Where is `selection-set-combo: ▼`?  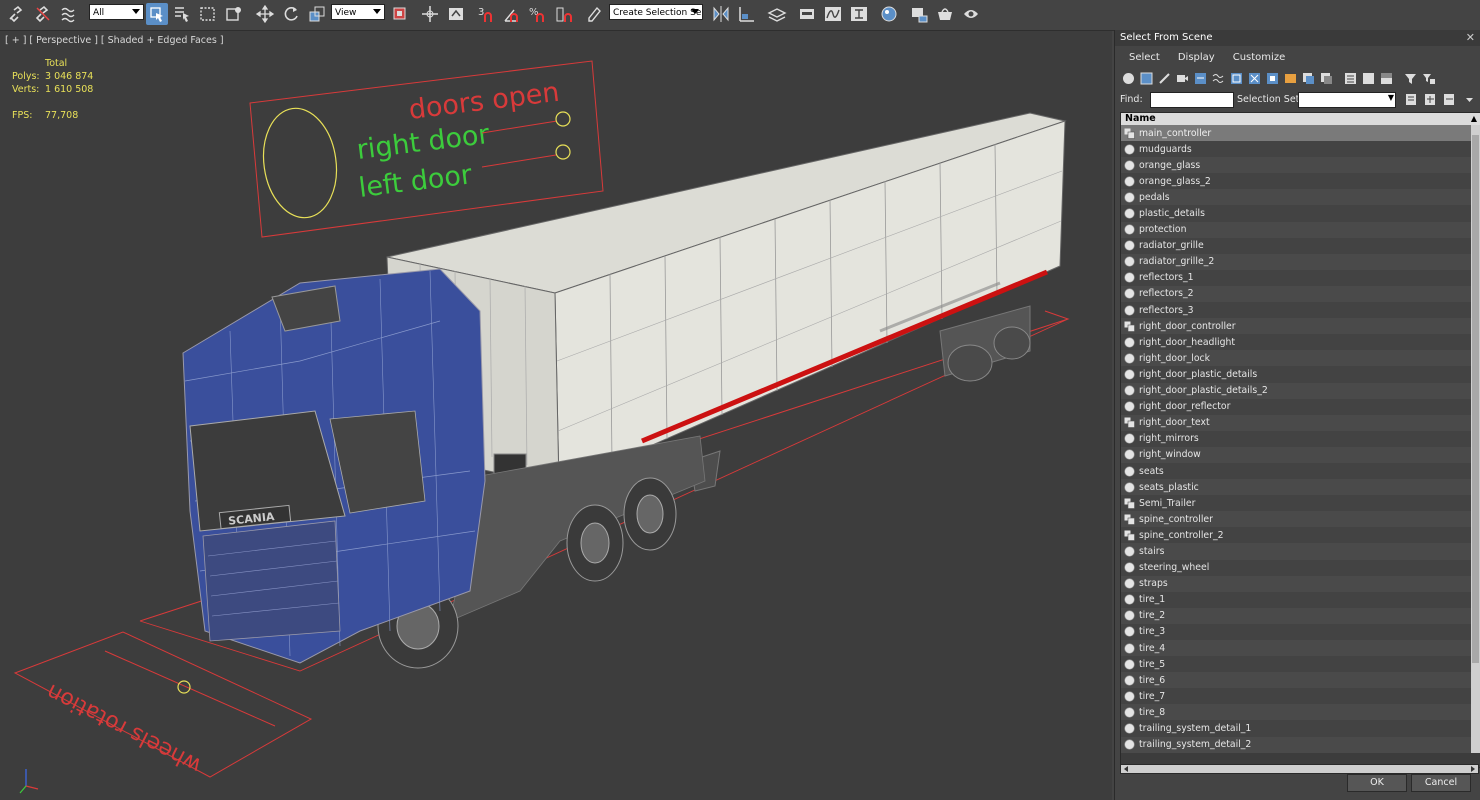
selection-set-combo: ▼ is located at coordinates (1347, 100).